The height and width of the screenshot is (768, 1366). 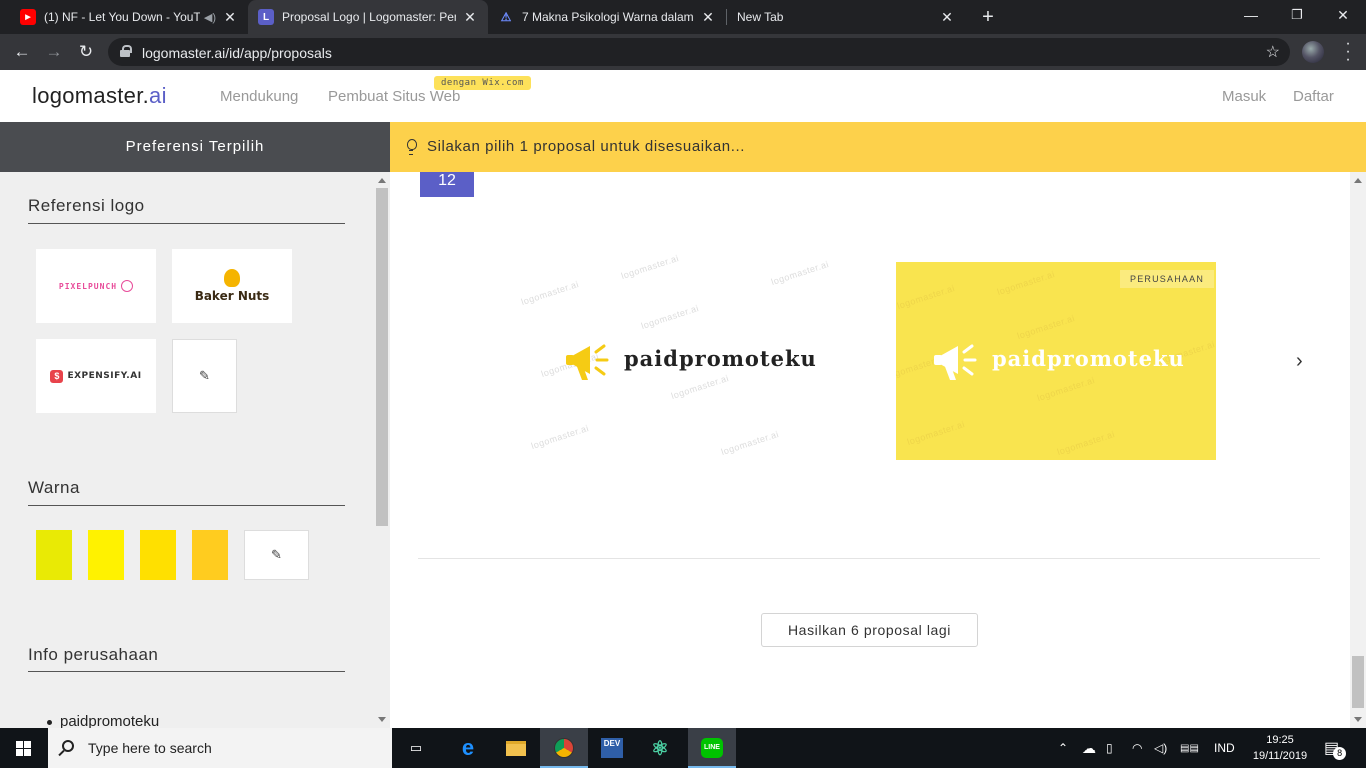 I want to click on section-divider, so click(x=186, y=505).